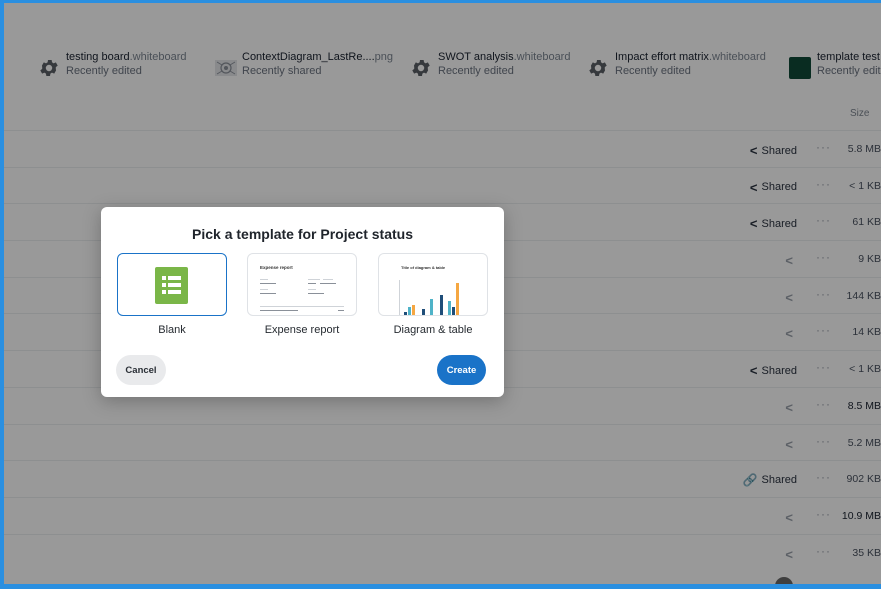 This screenshot has width=881, height=589. Describe the element at coordinates (141, 370) in the screenshot. I see `cancel-button: Cancel` at that location.